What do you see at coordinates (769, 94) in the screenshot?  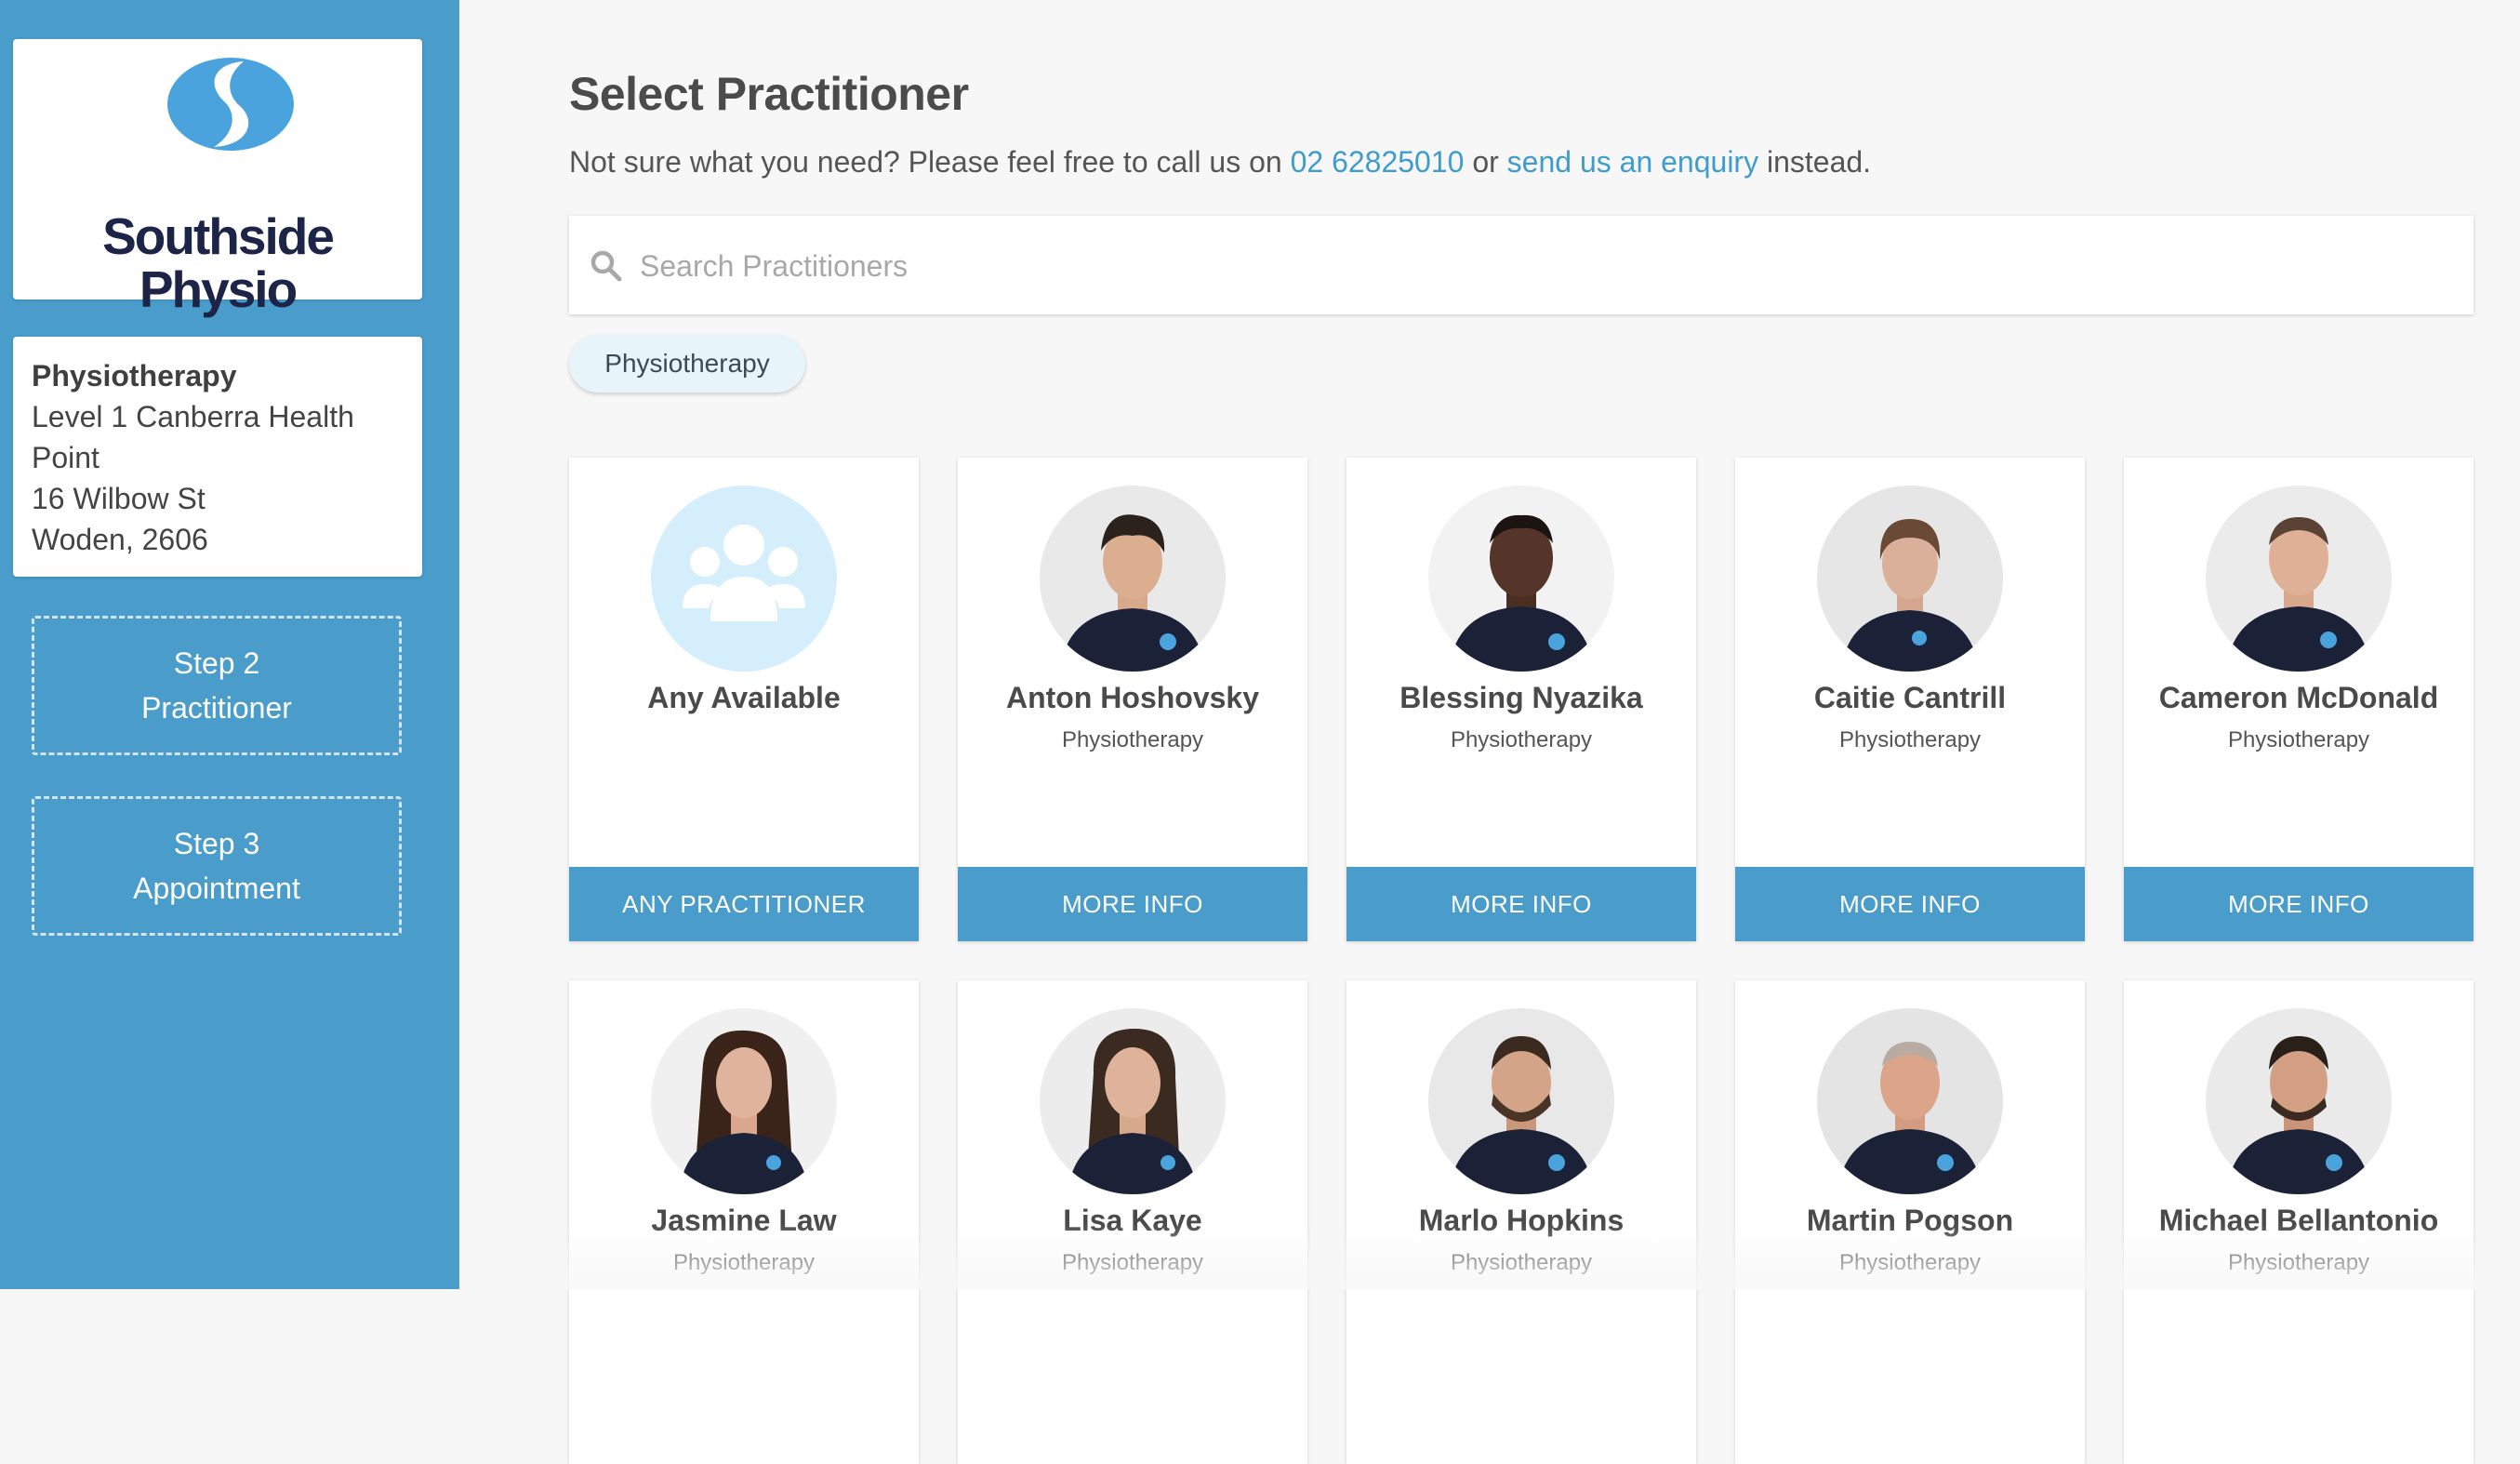 I see `page-title: Select Practitioner` at bounding box center [769, 94].